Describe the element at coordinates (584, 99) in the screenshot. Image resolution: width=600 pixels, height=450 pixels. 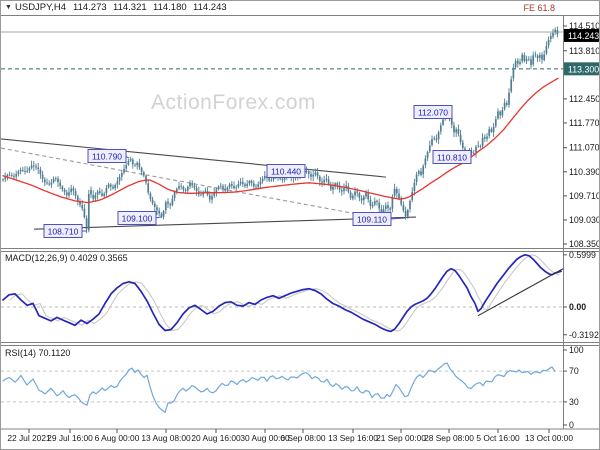
I see `axis-tick-label: 112.450` at that location.